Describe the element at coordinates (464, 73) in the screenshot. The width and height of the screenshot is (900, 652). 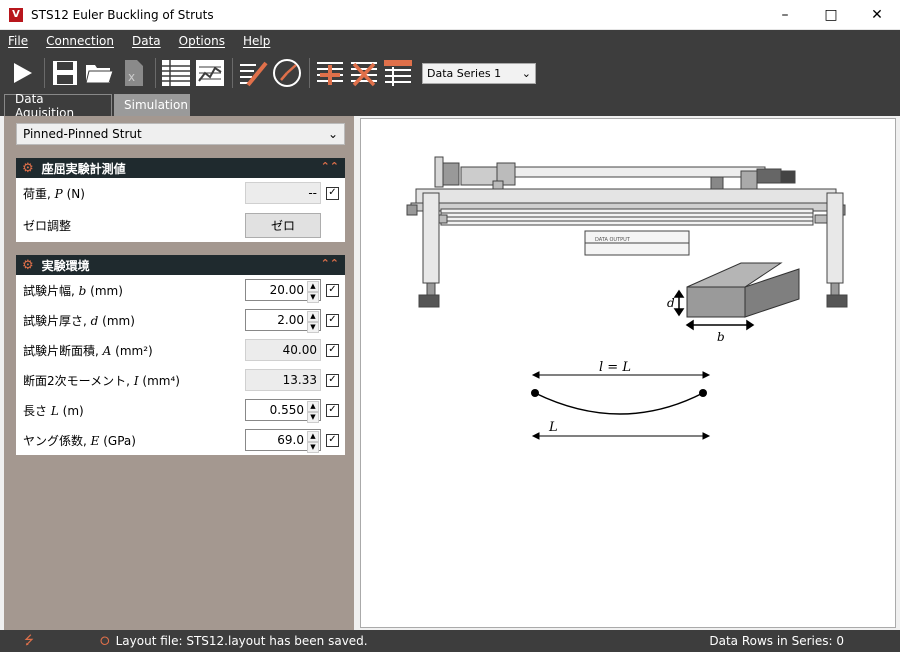
I see `data-series-value: Data Series 1` at that location.